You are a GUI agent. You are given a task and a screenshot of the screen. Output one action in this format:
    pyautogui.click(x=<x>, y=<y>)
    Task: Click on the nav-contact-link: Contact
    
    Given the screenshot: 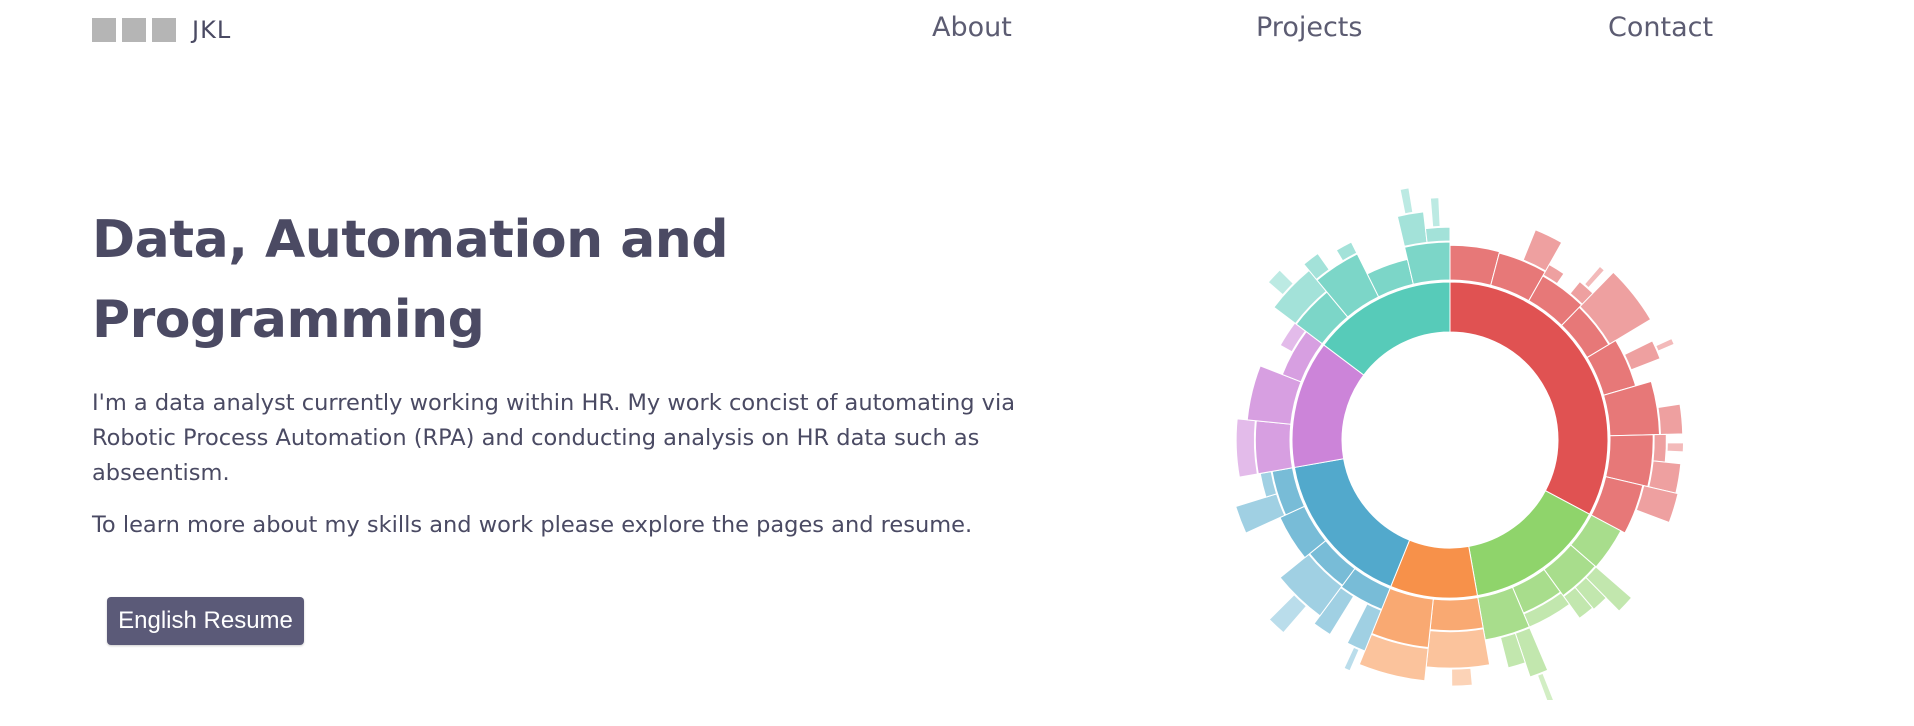 What is the action you would take?
    pyautogui.click(x=1660, y=27)
    